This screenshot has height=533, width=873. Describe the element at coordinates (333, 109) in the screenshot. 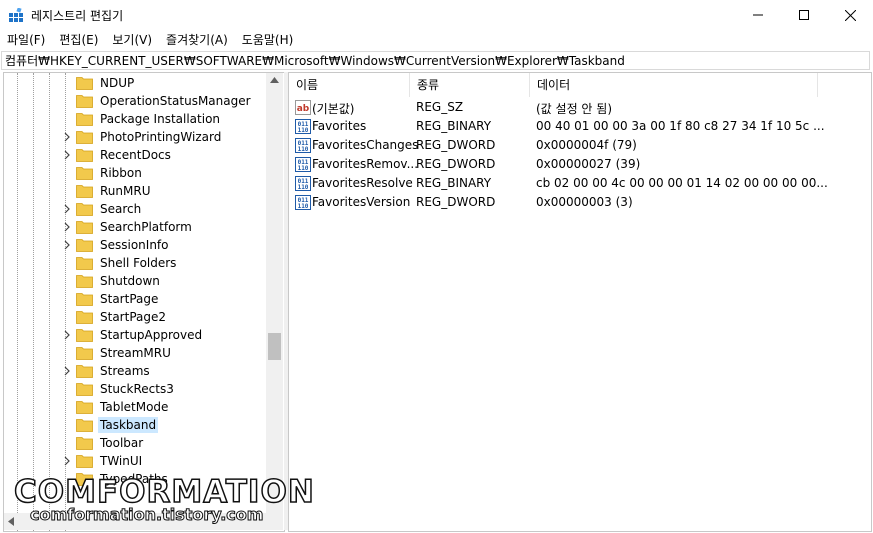

I see `value-name: (기본값)` at that location.